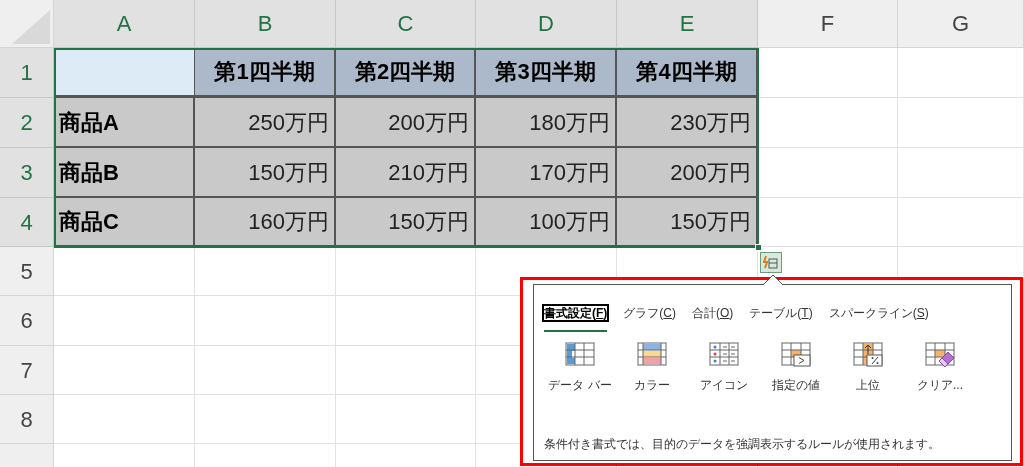  What do you see at coordinates (406, 73) in the screenshot?
I see `table-cell: 第2四半期` at bounding box center [406, 73].